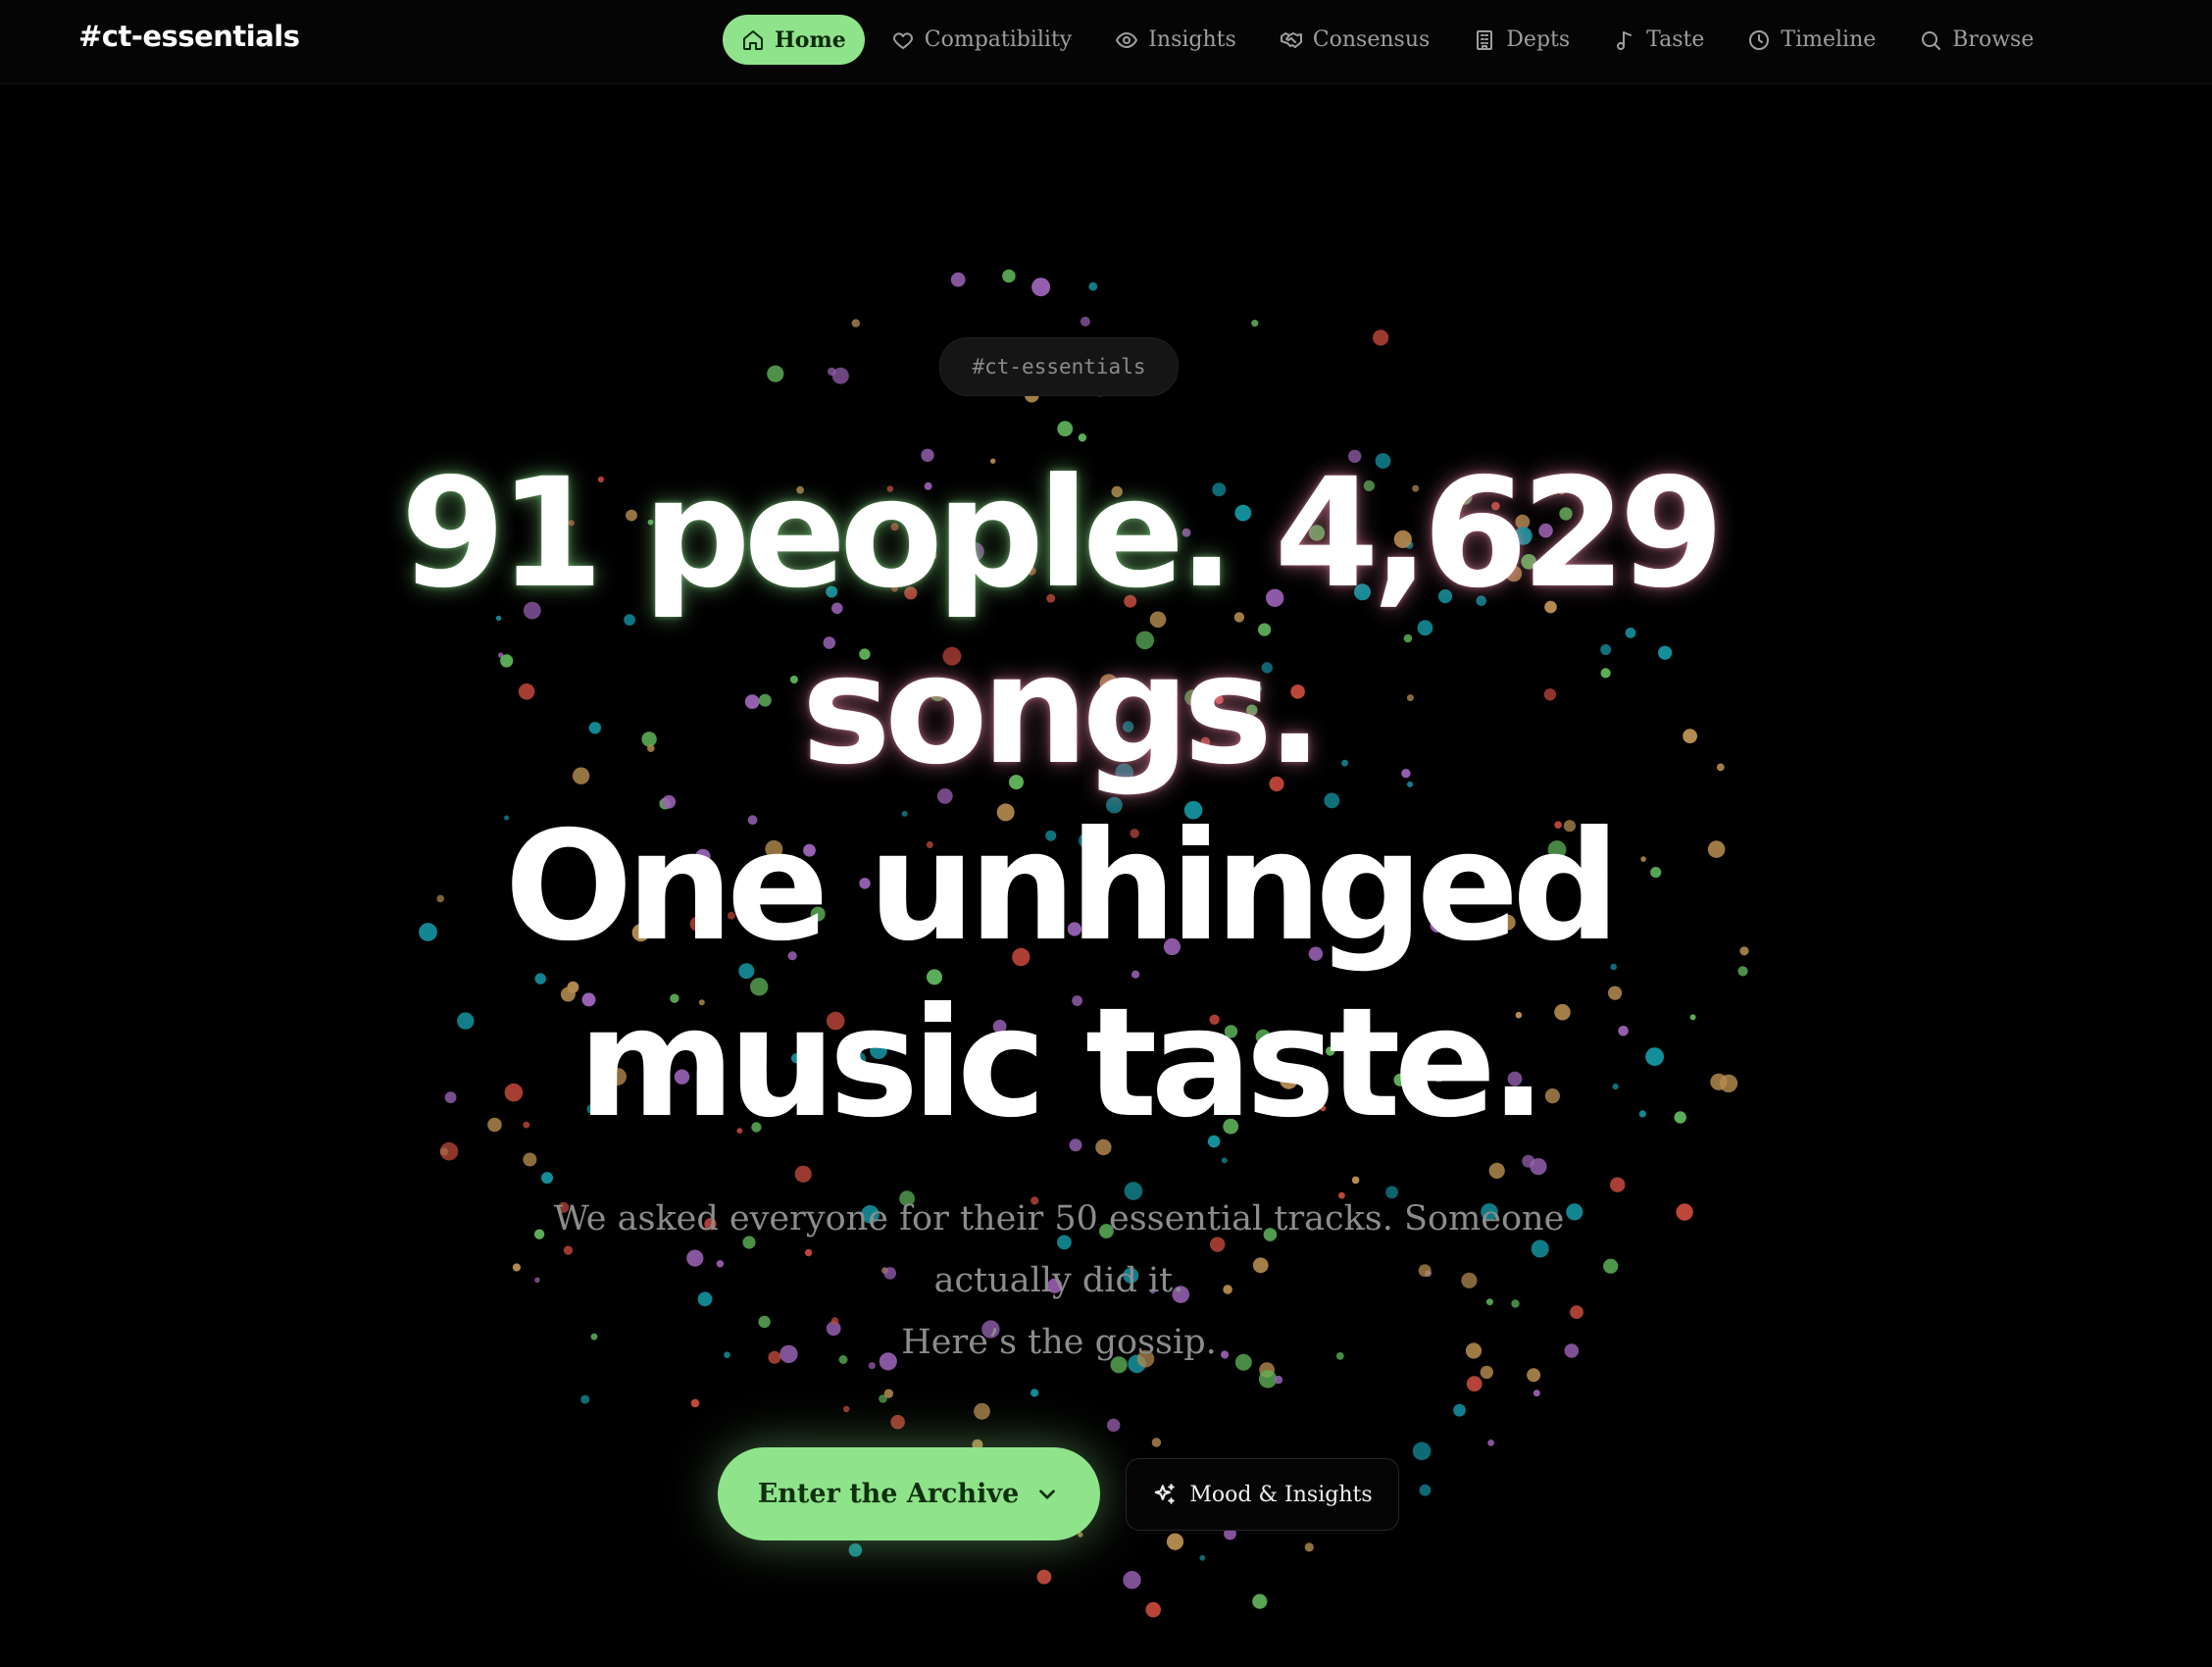 The width and height of the screenshot is (2212, 1667). What do you see at coordinates (1062, 1063) in the screenshot?
I see `headline-line-4: music taste.` at bounding box center [1062, 1063].